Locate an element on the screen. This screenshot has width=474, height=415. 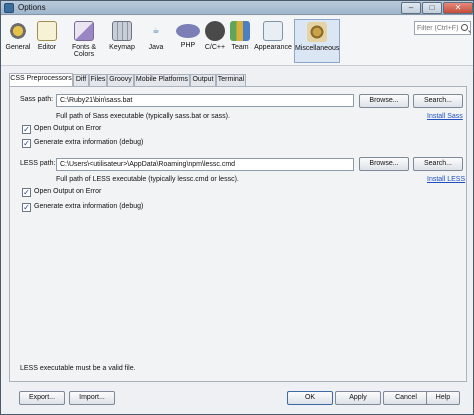
less-open-output-label: Open Output on Error is located at coordinates (68, 191).